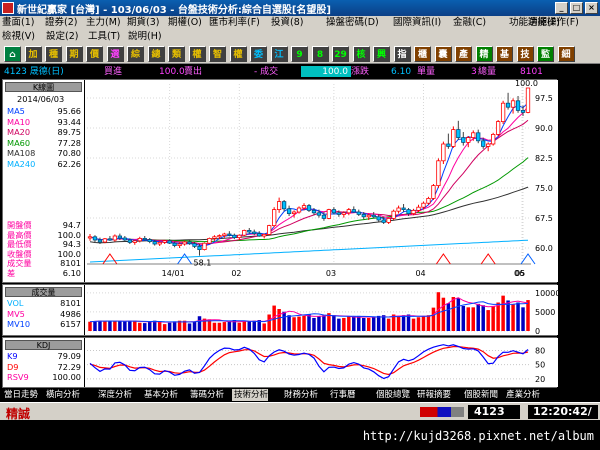 This screenshot has height=450, width=600. What do you see at coordinates (433, 395) in the screenshot?
I see `analysis-tab: 研報摘要` at bounding box center [433, 395].